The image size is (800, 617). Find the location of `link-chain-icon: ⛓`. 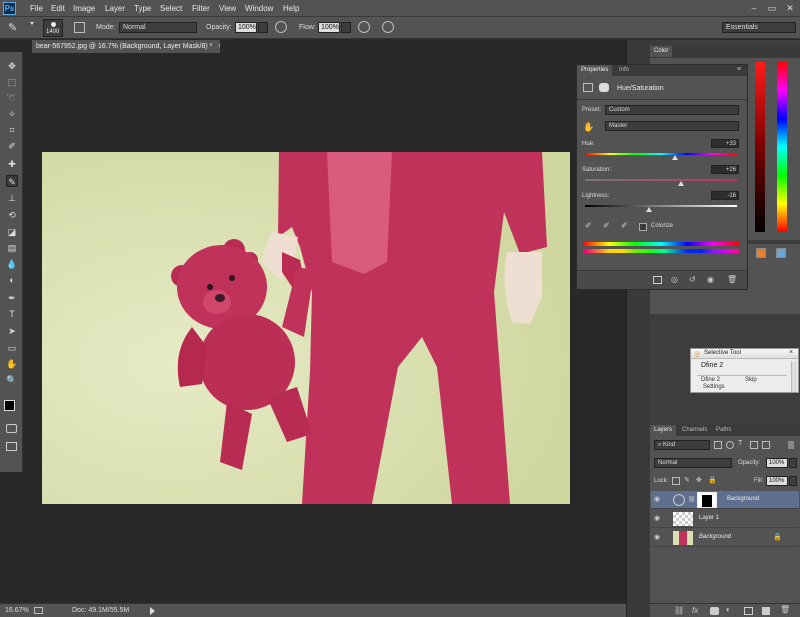

link-chain-icon: ⛓ is located at coordinates (692, 499).